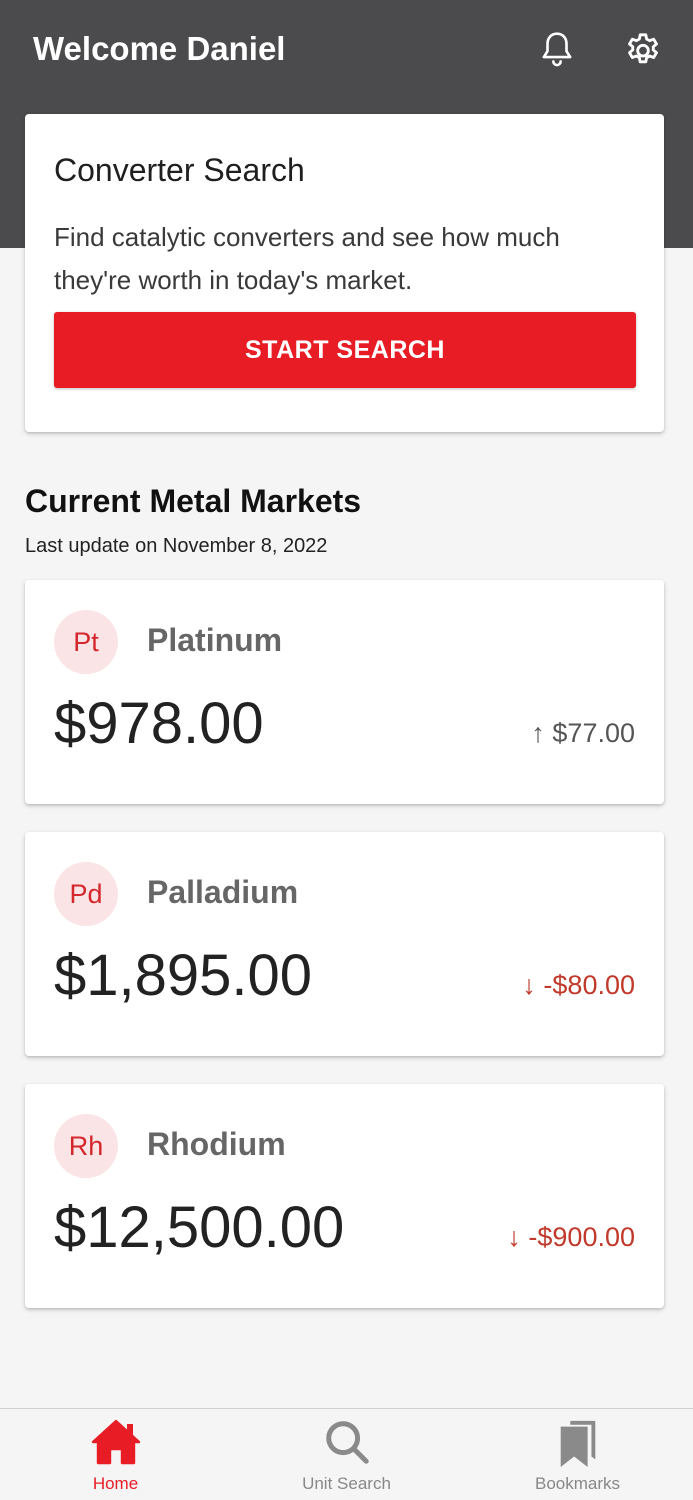 The image size is (693, 1500). Describe the element at coordinates (215, 640) in the screenshot. I see `metal-name: Platinum` at that location.